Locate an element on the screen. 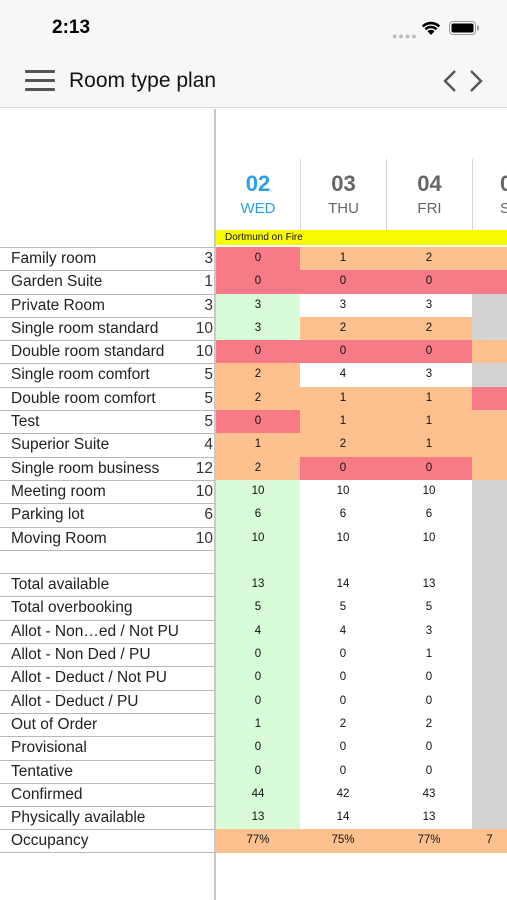 The height and width of the screenshot is (900, 507). summary-row: Tentative is located at coordinates (107, 771).